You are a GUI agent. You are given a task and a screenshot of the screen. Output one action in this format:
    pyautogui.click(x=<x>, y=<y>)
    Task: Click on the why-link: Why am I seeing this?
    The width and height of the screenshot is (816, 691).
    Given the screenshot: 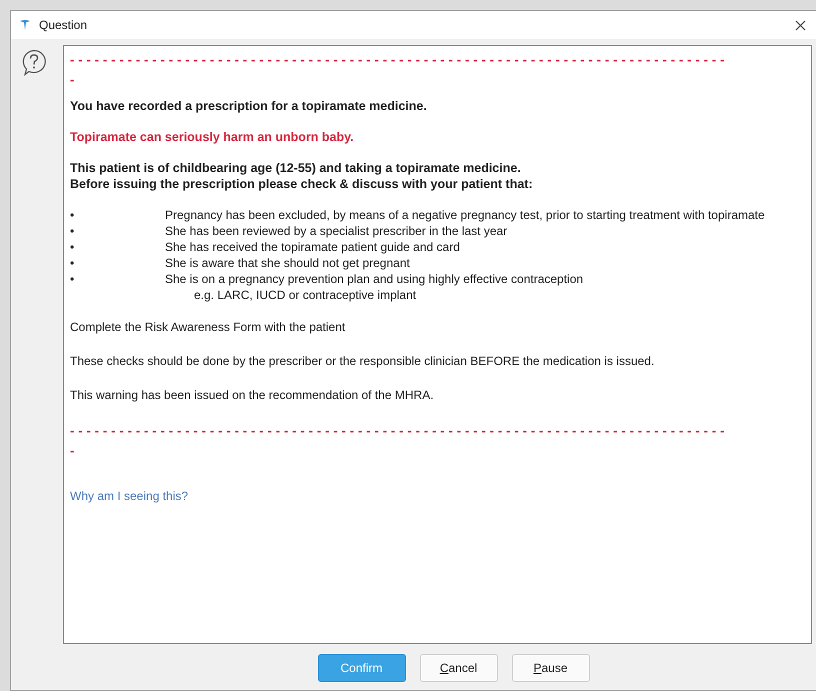 What is the action you would take?
    pyautogui.click(x=129, y=496)
    